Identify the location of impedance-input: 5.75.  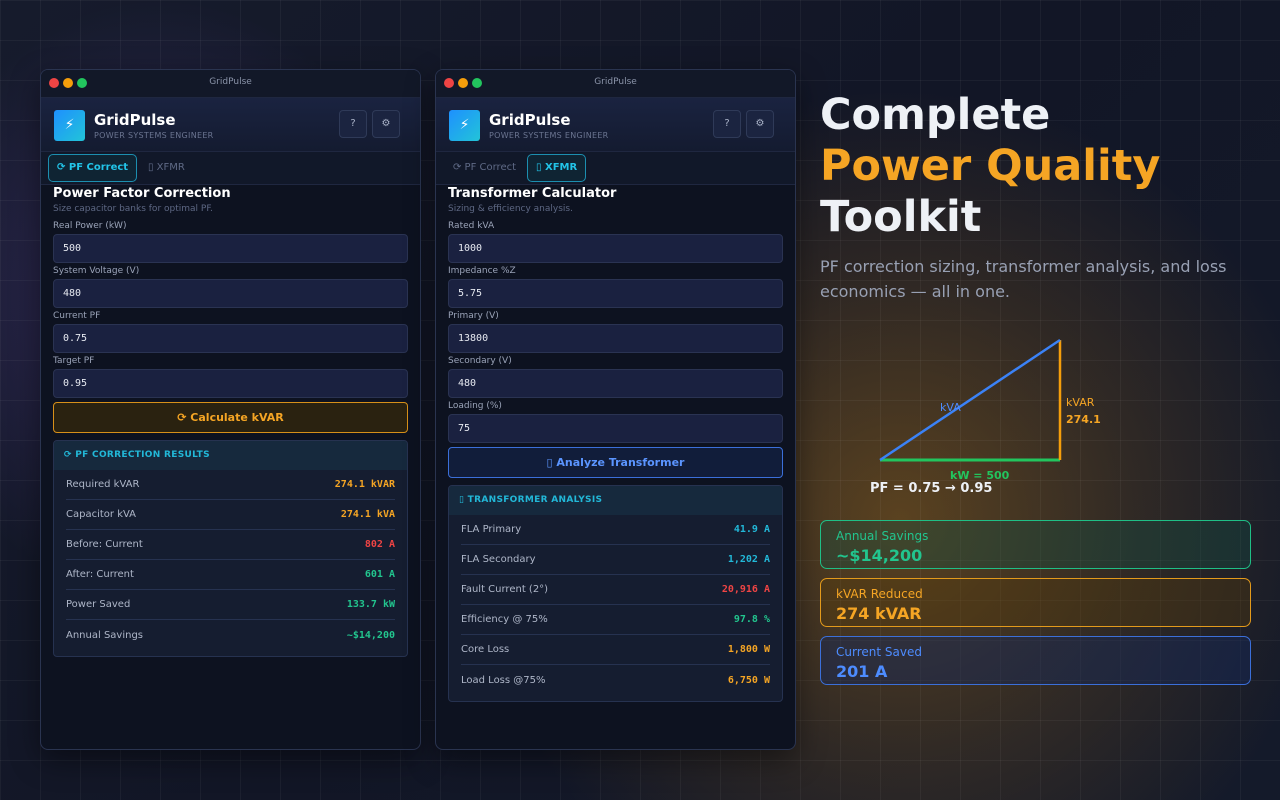
(615, 293).